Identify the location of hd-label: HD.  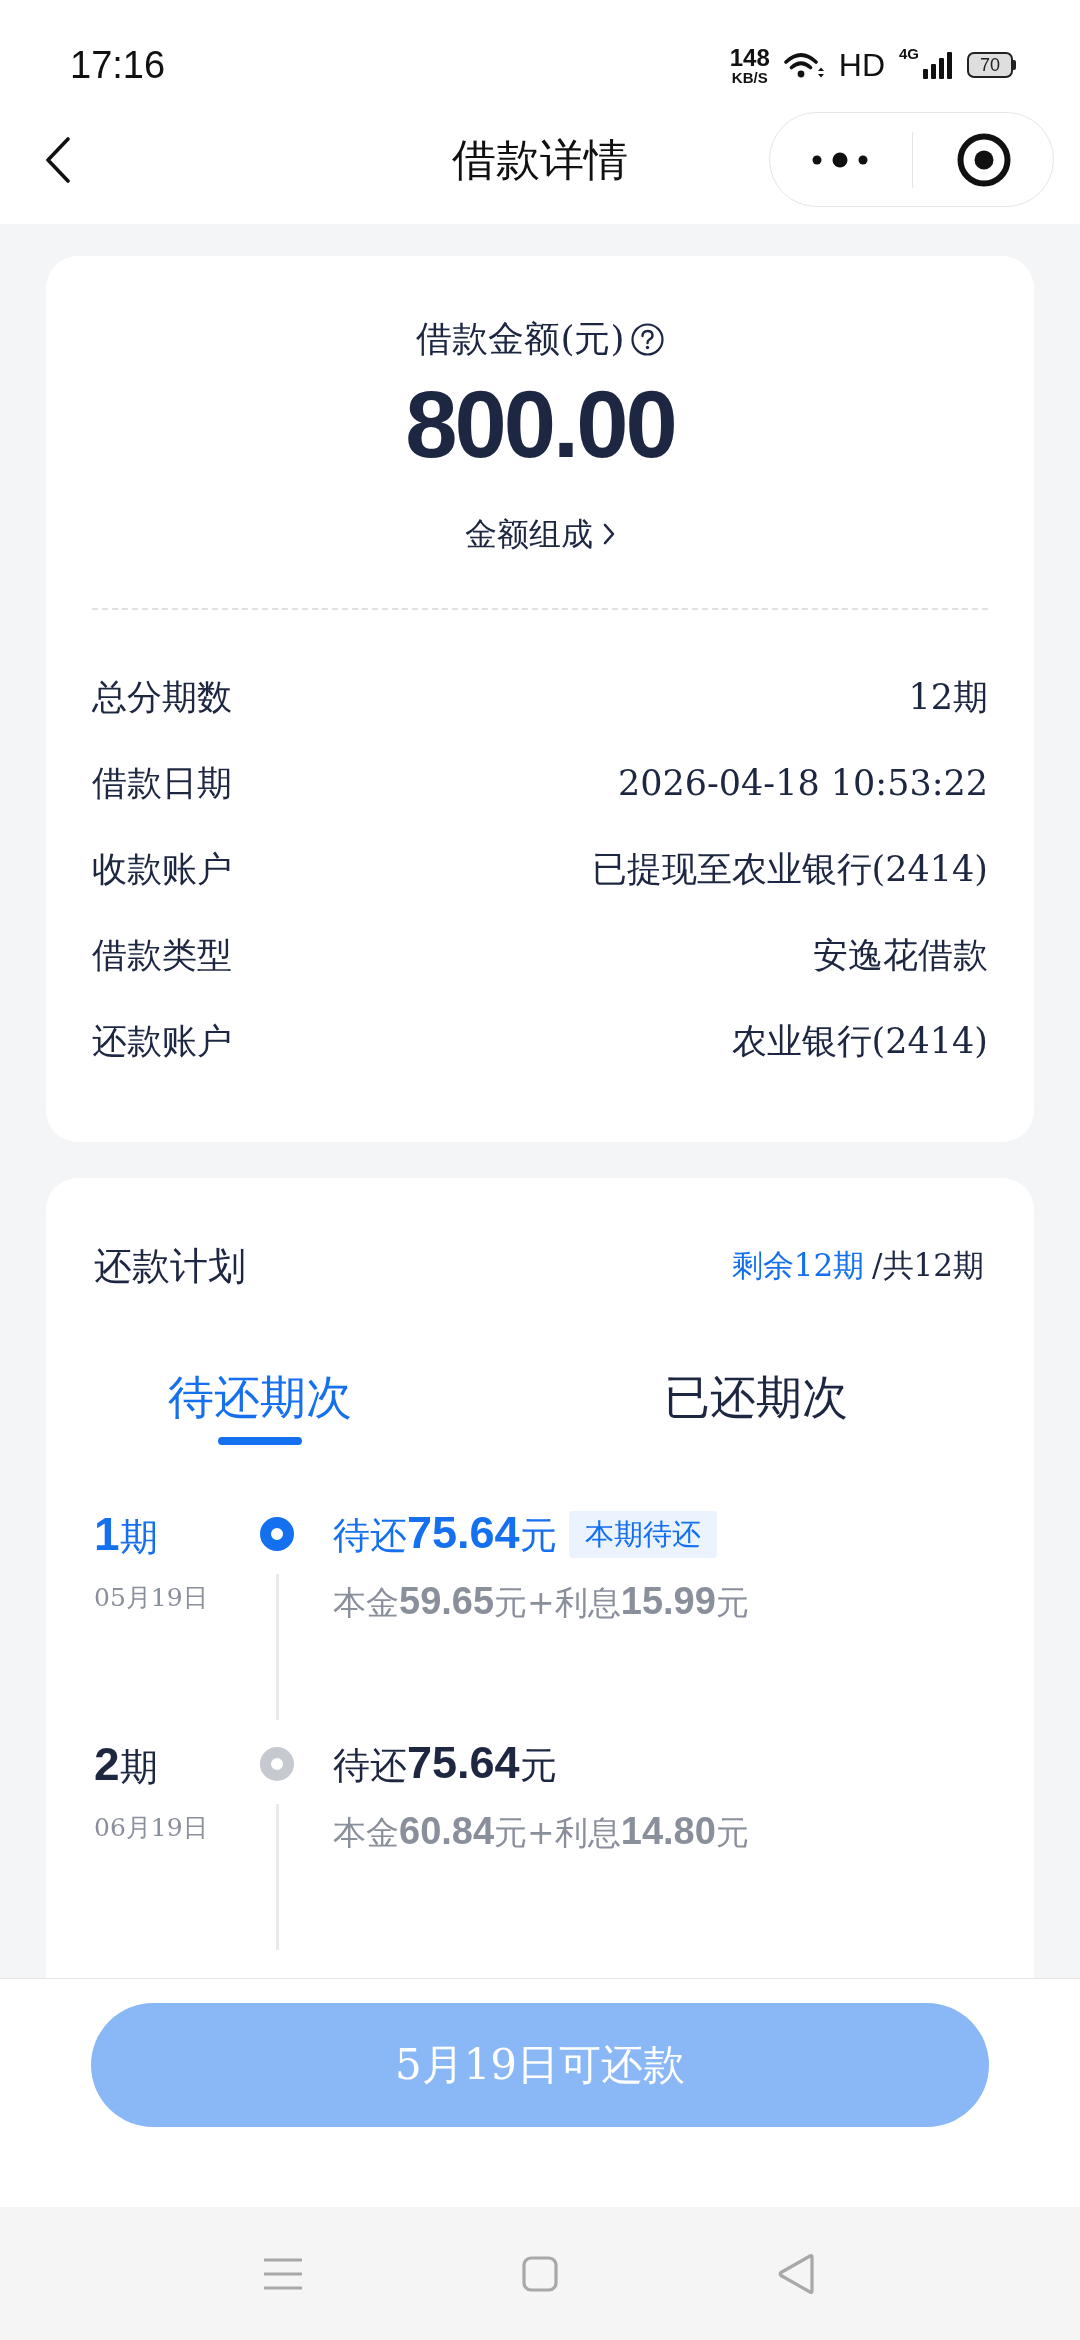
(861, 65).